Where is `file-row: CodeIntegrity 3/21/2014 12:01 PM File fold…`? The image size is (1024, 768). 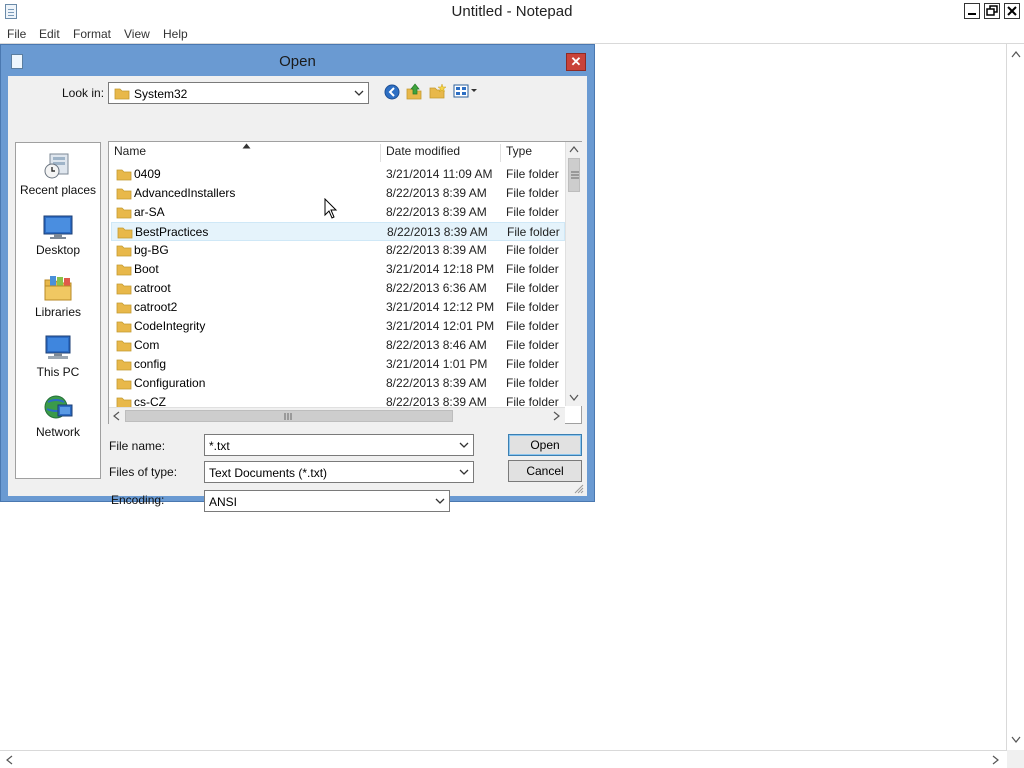
file-row: CodeIntegrity 3/21/2014 12:01 PM File fold… is located at coordinates (338, 326).